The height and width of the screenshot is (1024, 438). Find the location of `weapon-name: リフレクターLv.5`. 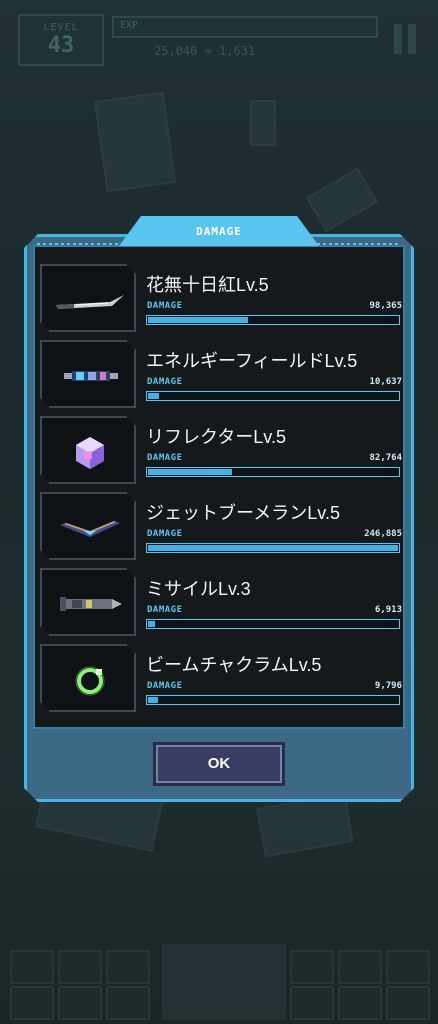

weapon-name: リフレクターLv.5 is located at coordinates (216, 437).